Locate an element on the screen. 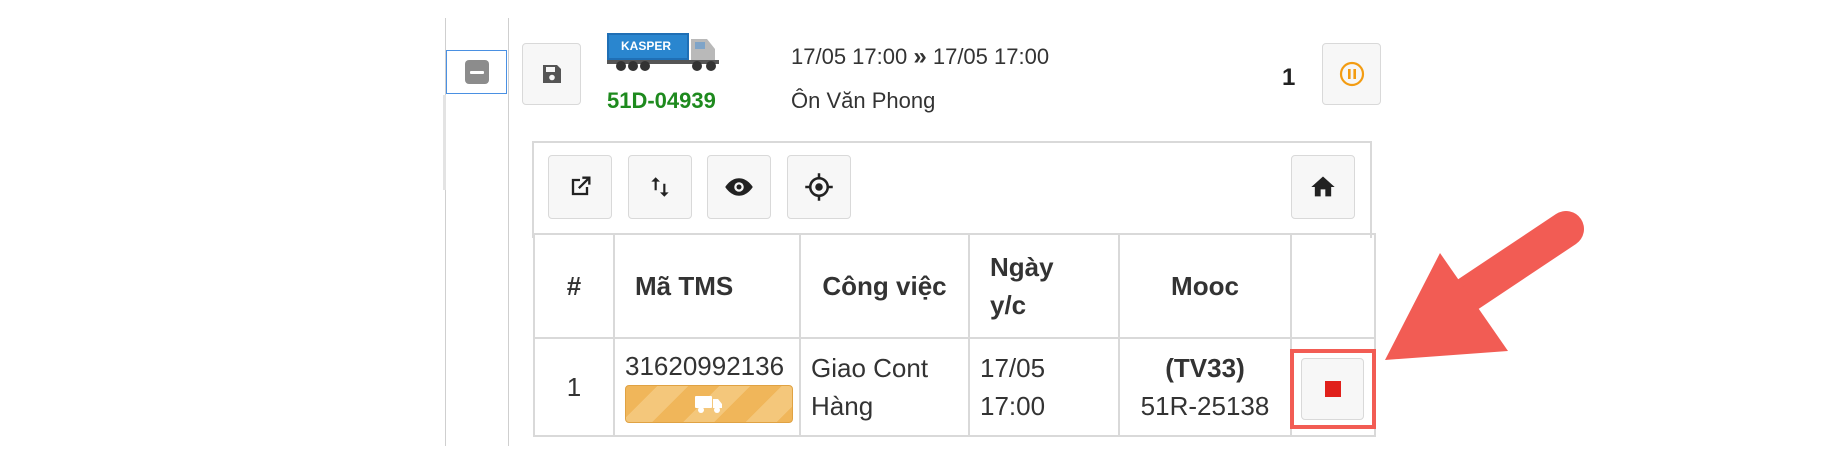 This screenshot has height=468, width=1846. locate-icon is located at coordinates (819, 187).